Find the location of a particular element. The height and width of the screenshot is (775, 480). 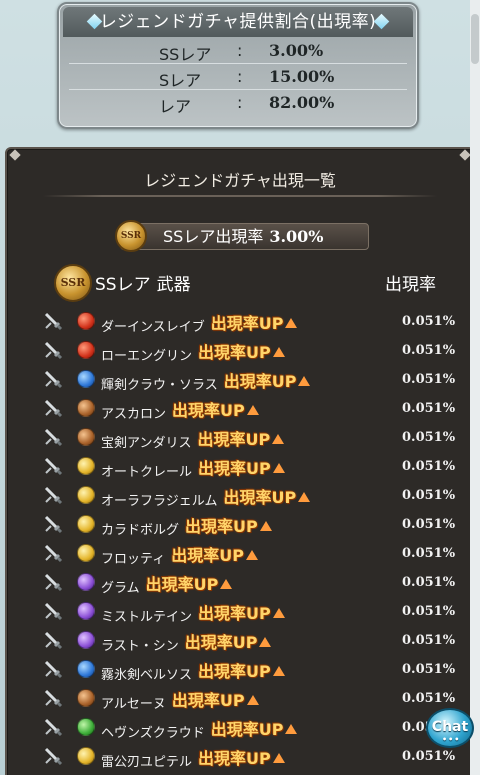

list-item: 霧氷剣ベルソス 出現率UP 0.051% is located at coordinates (240, 669).